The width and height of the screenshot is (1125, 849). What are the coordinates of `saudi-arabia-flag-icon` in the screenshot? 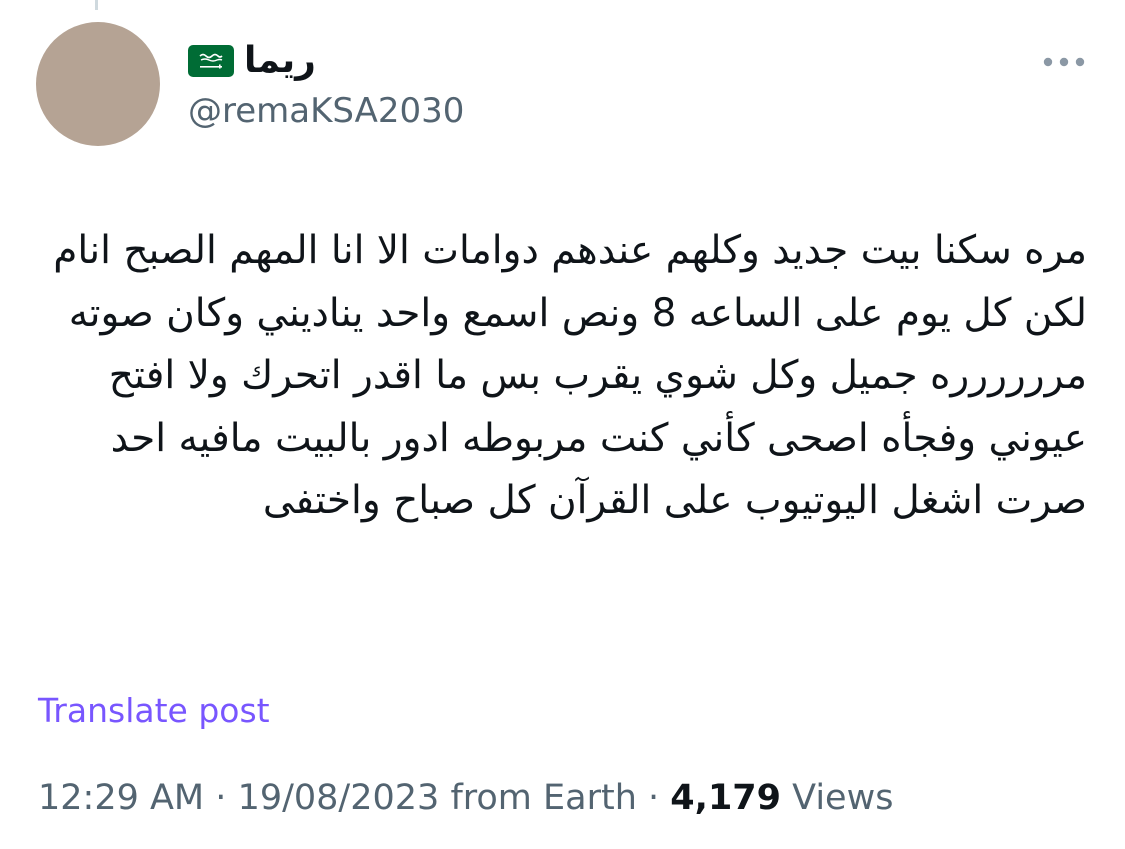 It's located at (211, 61).